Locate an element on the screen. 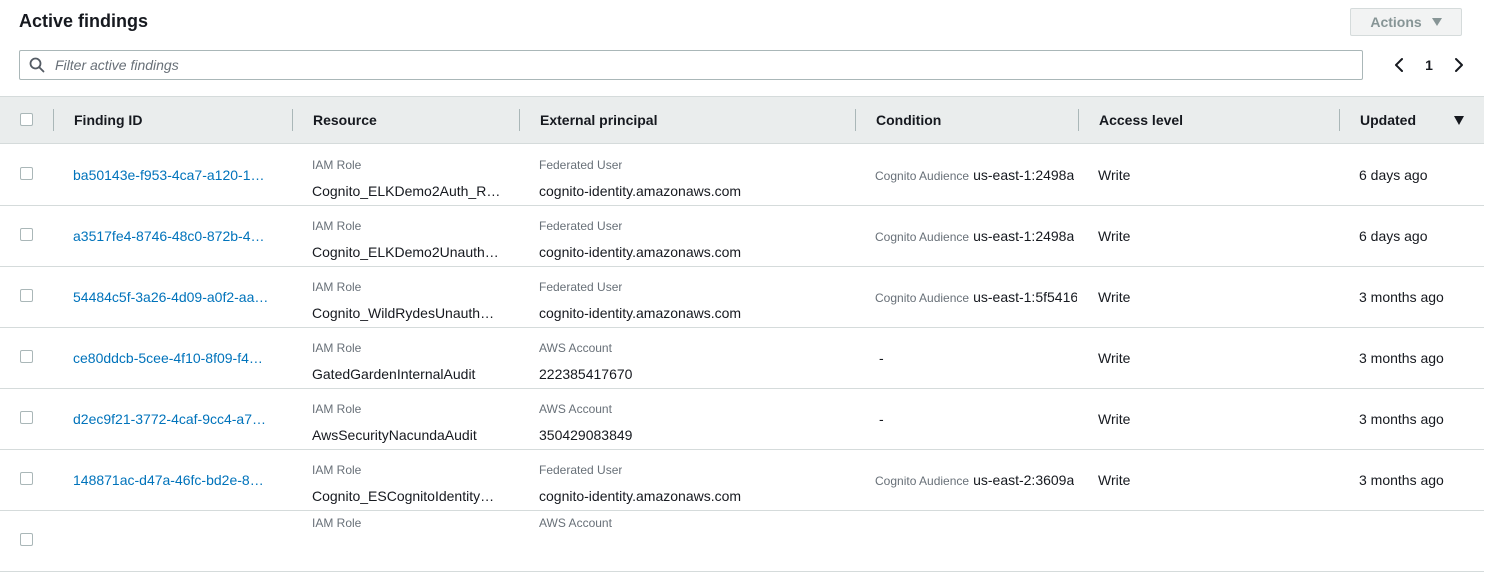 This screenshot has width=1503, height=572. previous-page-button is located at coordinates (1399, 65).